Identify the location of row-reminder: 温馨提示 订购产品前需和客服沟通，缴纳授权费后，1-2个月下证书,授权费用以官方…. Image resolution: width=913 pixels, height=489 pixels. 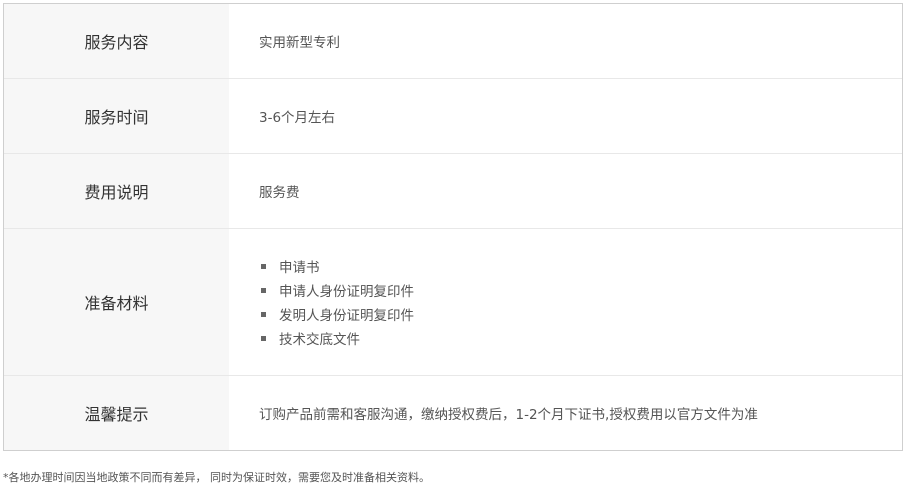
(453, 413).